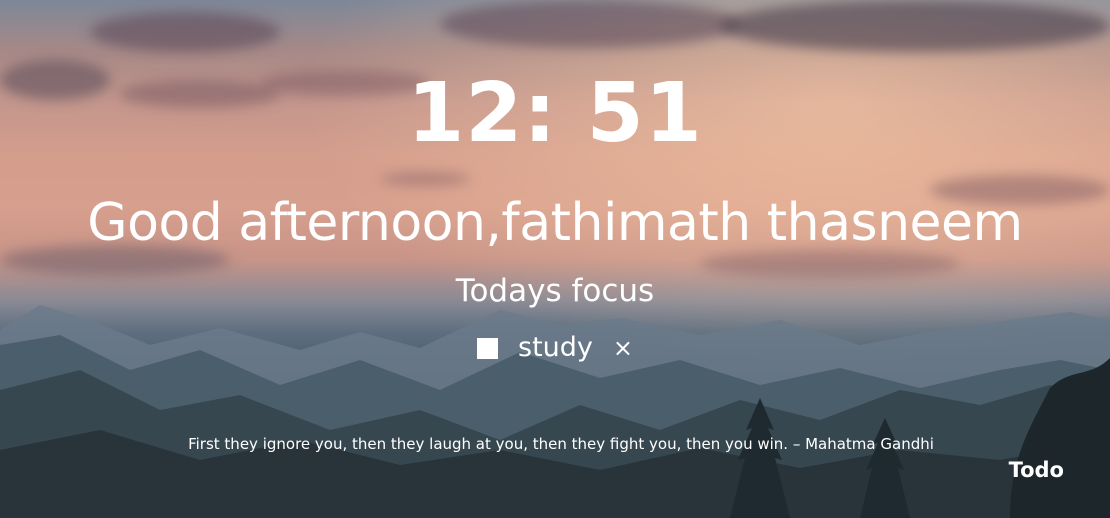  What do you see at coordinates (555, 113) in the screenshot?
I see `clock-time: 12: 51` at bounding box center [555, 113].